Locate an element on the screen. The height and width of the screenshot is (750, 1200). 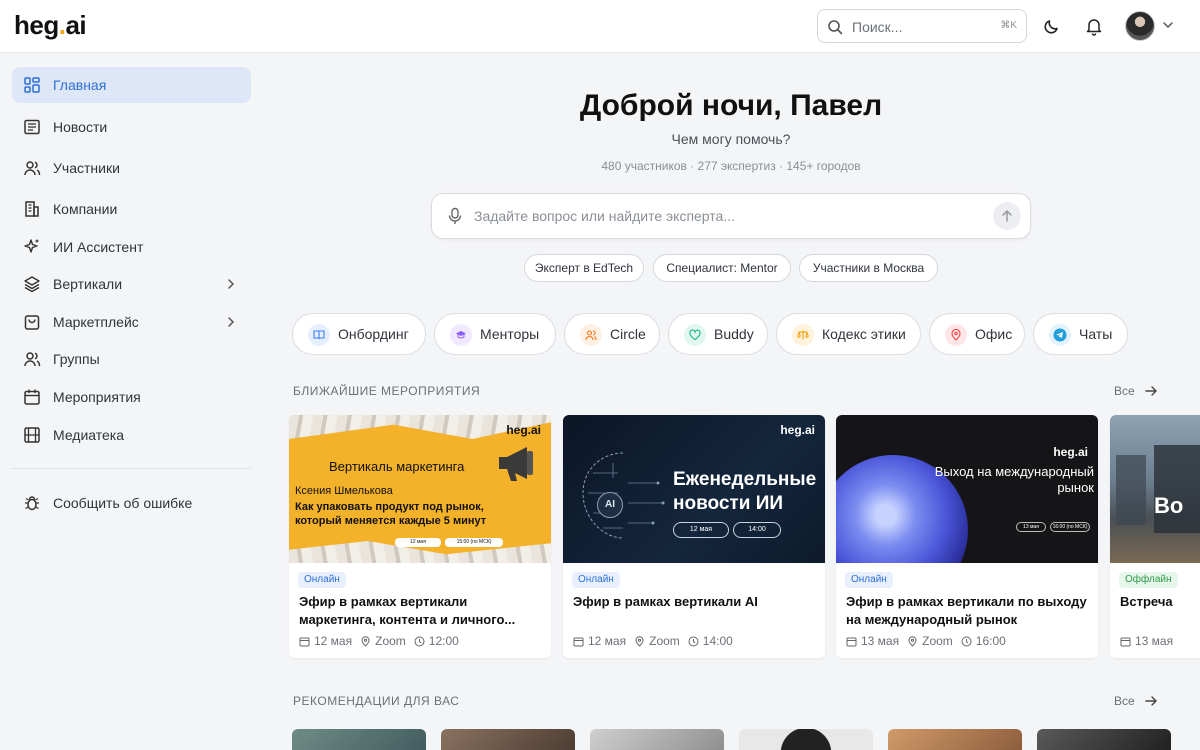
quick-action-office: Офис is located at coordinates (977, 334).